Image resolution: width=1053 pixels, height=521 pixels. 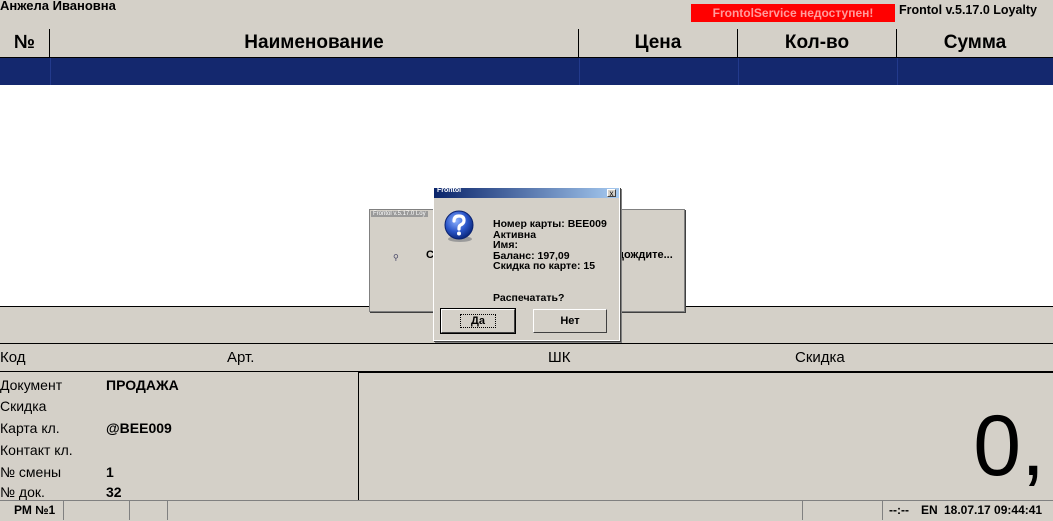 What do you see at coordinates (505, 245) in the screenshot?
I see `card-name-line: Имя:` at bounding box center [505, 245].